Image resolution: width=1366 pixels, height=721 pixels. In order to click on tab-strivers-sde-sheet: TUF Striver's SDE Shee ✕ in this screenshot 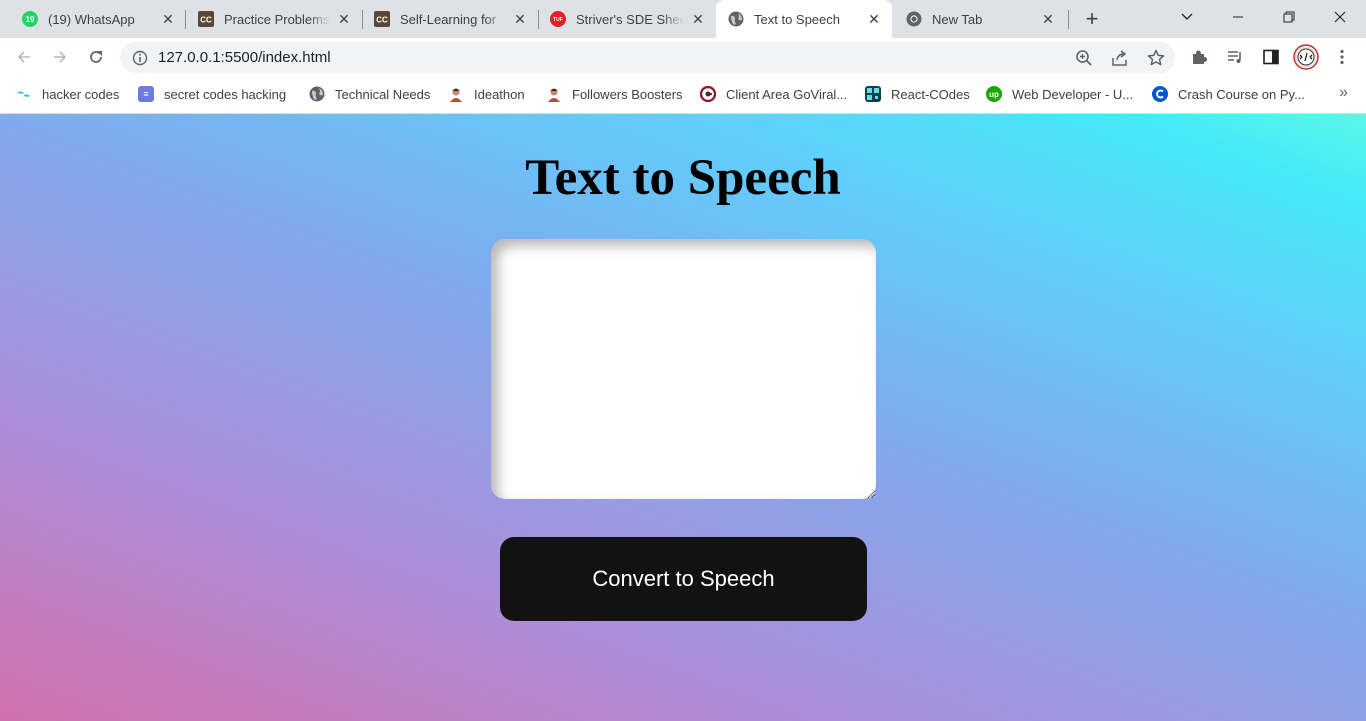, I will do `click(628, 19)`.